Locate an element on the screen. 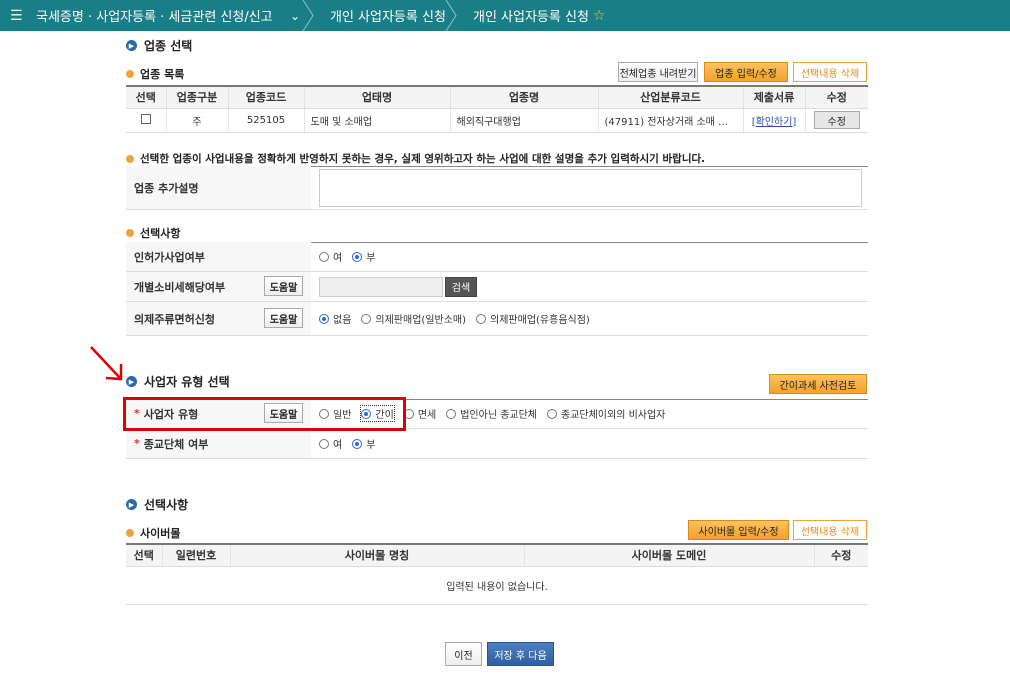 The height and width of the screenshot is (675, 1010). cyber-mall-title: 사이버몰 is located at coordinates (153, 533).